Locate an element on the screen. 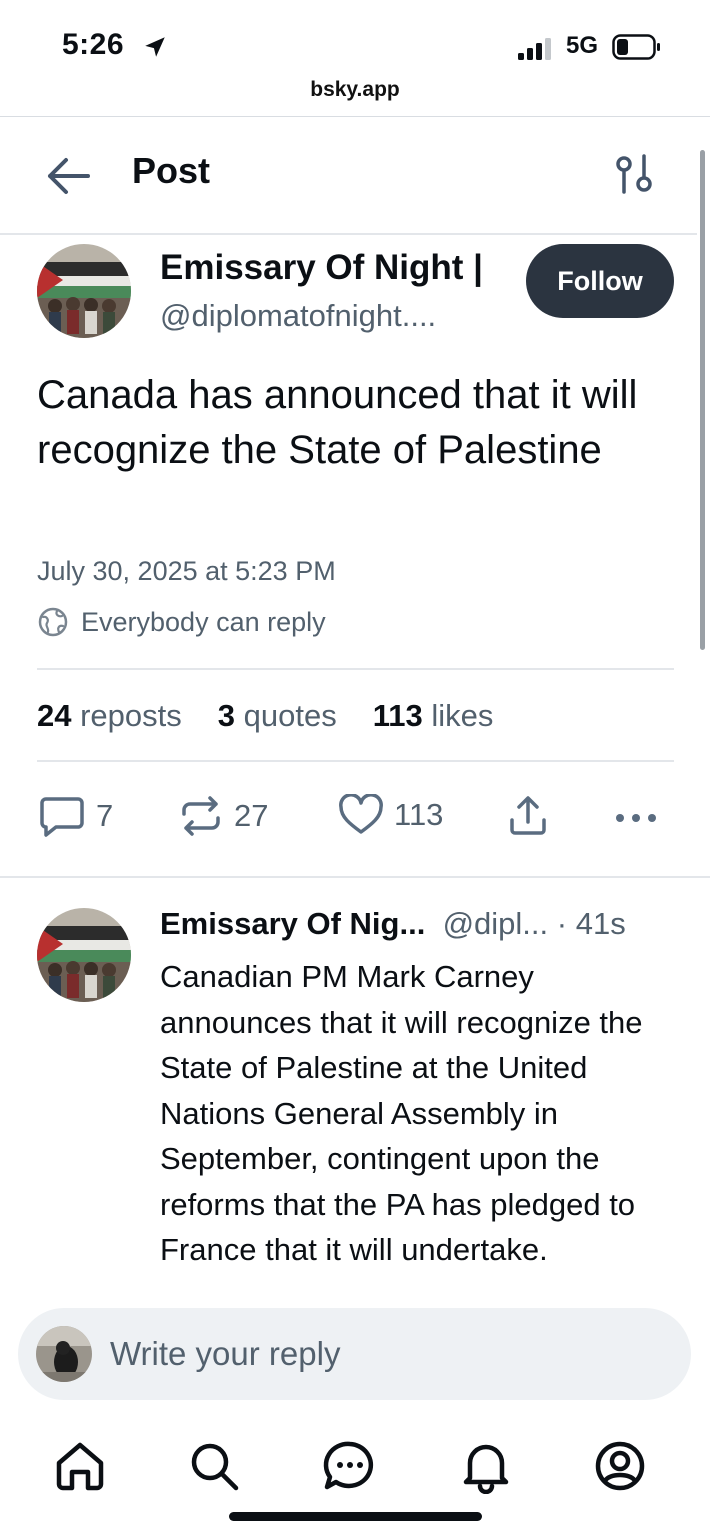 This screenshot has height=1536, width=710. reply-input is located at coordinates (380, 1354).